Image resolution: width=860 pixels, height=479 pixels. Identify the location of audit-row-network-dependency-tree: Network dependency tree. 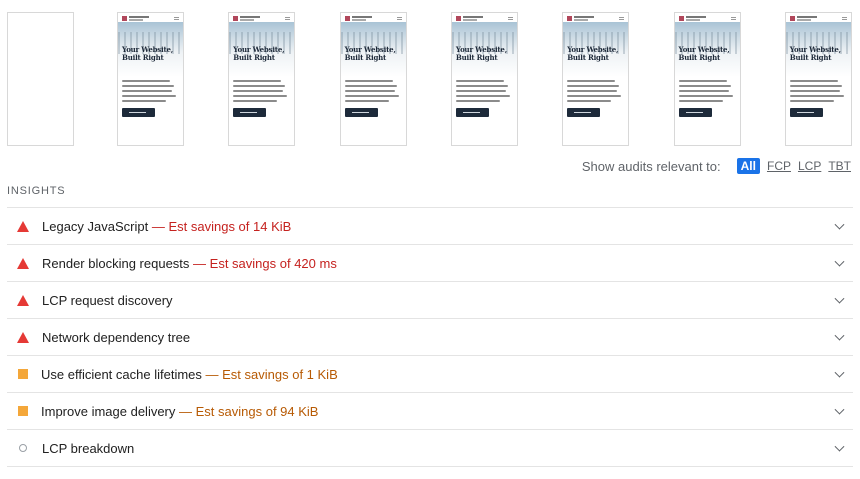
(430, 337).